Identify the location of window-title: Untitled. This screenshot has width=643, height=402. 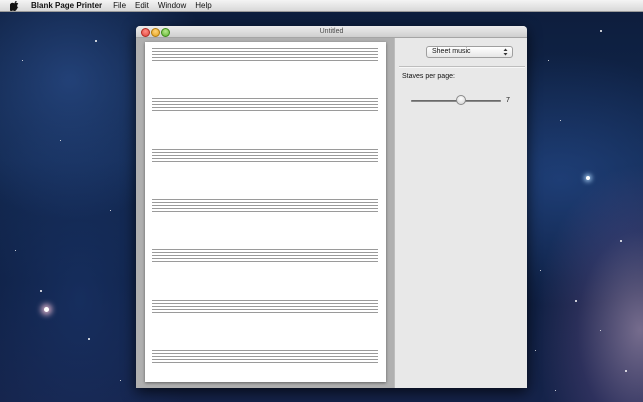
(331, 31).